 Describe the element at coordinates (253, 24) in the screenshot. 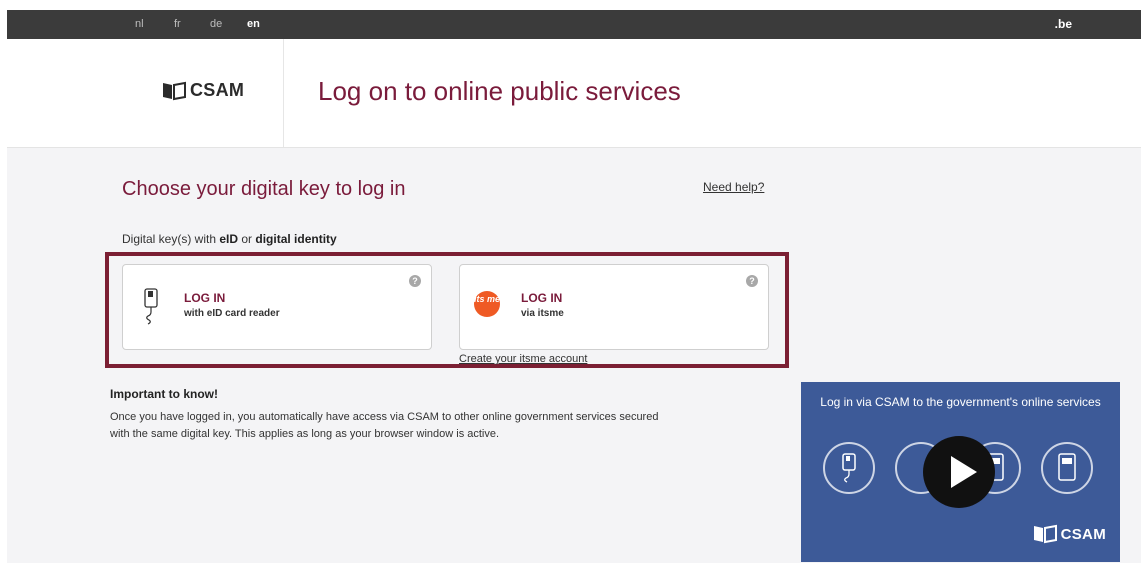

I see `lang-en-link: en` at that location.